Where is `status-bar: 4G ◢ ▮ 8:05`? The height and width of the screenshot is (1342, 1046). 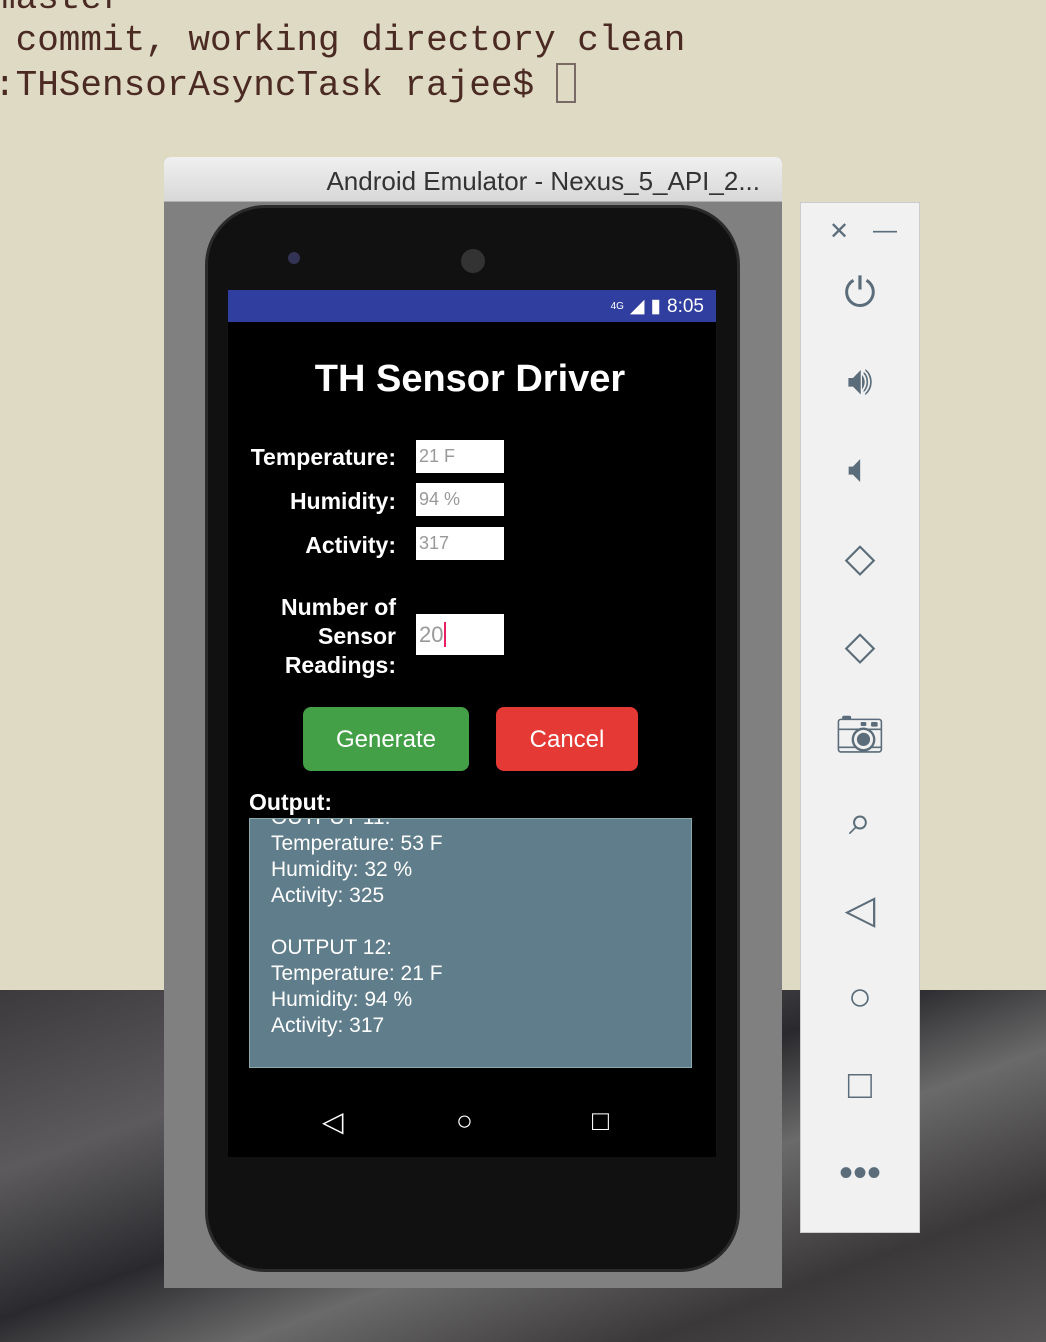 status-bar: 4G ◢ ▮ 8:05 is located at coordinates (472, 306).